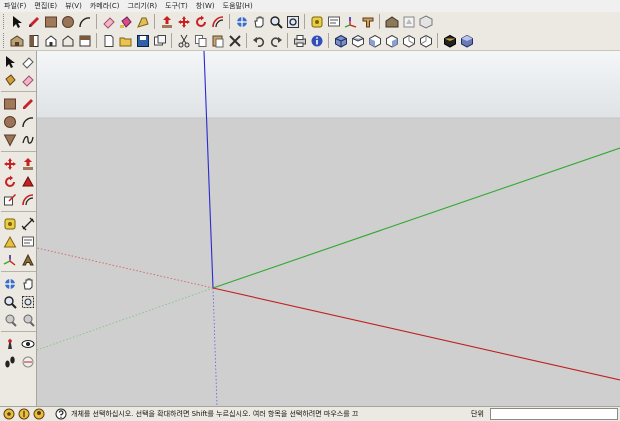 The image size is (620, 421). Describe the element at coordinates (408, 21) in the screenshot. I see `share-model-icon` at that location.